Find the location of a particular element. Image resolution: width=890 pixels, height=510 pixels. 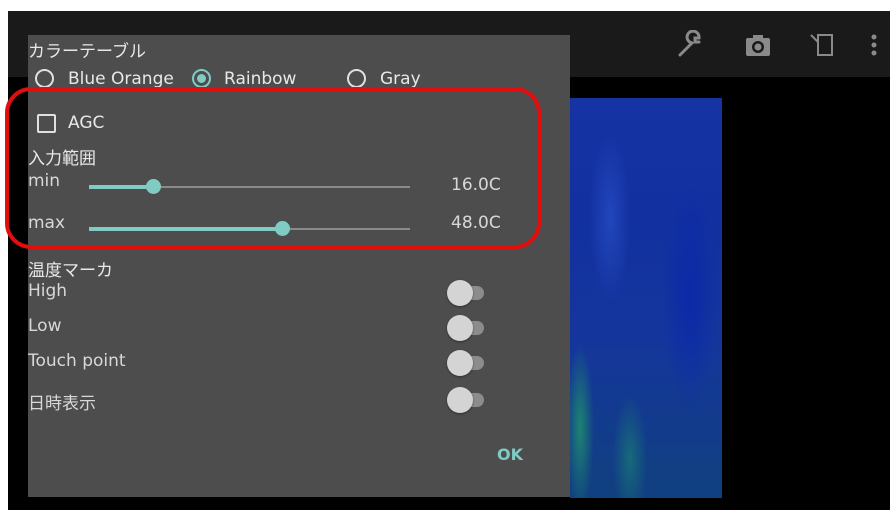

touch-point-switch is located at coordinates (465, 363).